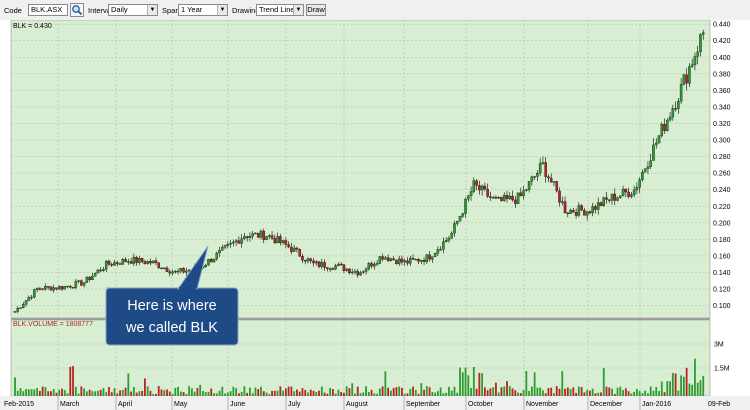 This screenshot has width=750, height=410. What do you see at coordinates (32, 26) in the screenshot?
I see `price-label: BLK = 0.430` at bounding box center [32, 26].